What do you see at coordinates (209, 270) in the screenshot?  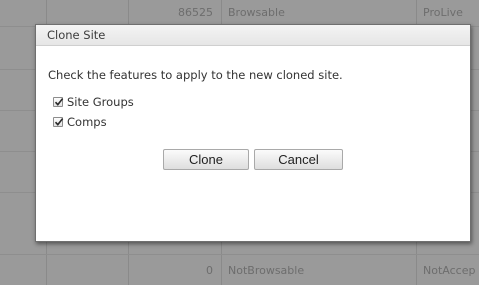 I see `table-cell-count: 0` at bounding box center [209, 270].